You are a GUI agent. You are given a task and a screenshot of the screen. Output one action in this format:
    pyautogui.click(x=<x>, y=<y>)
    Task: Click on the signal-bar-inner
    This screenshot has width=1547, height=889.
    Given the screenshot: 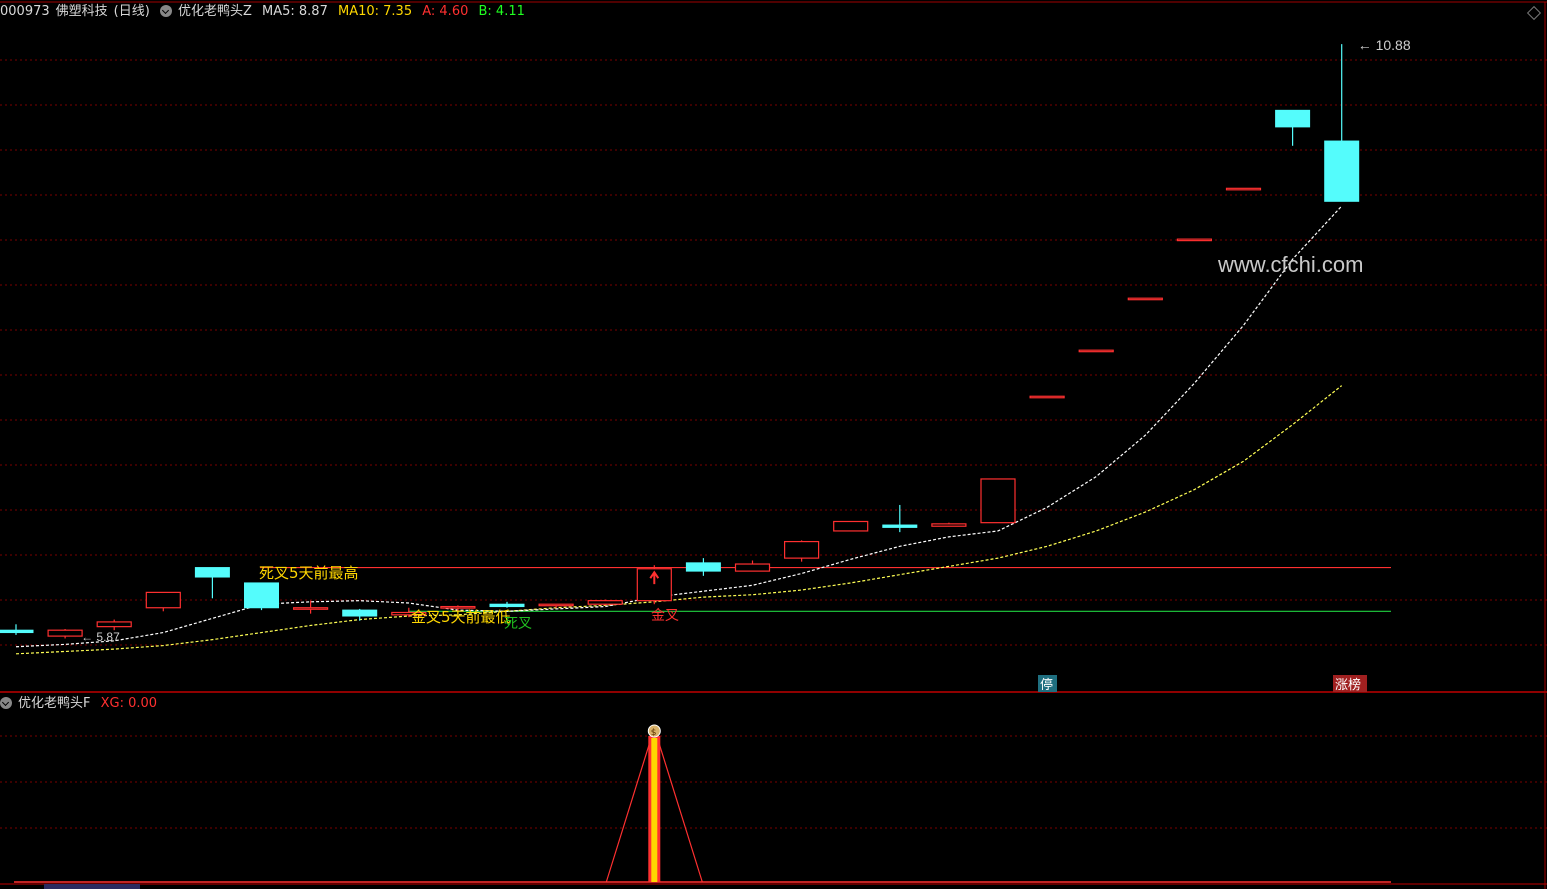 What is the action you would take?
    pyautogui.click(x=654, y=810)
    